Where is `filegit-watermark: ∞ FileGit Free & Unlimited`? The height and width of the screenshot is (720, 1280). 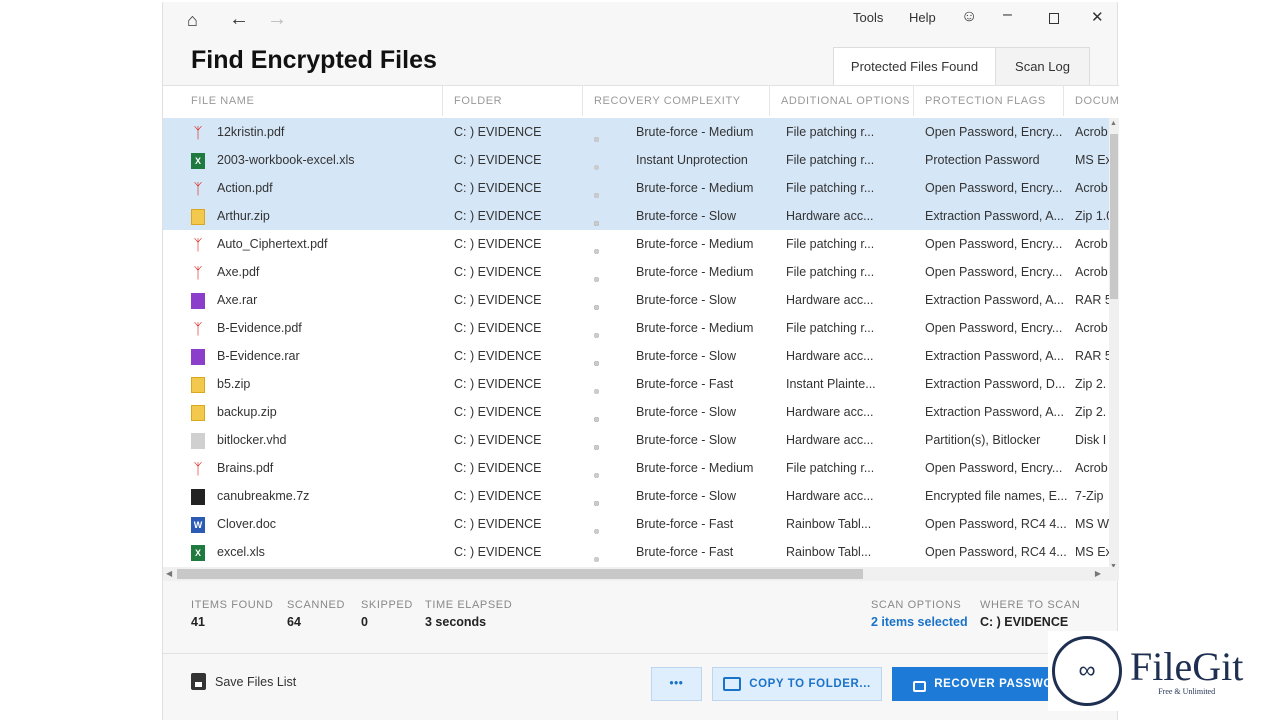 filegit-watermark: ∞ FileGit Free & Unlimited is located at coordinates (1159, 671).